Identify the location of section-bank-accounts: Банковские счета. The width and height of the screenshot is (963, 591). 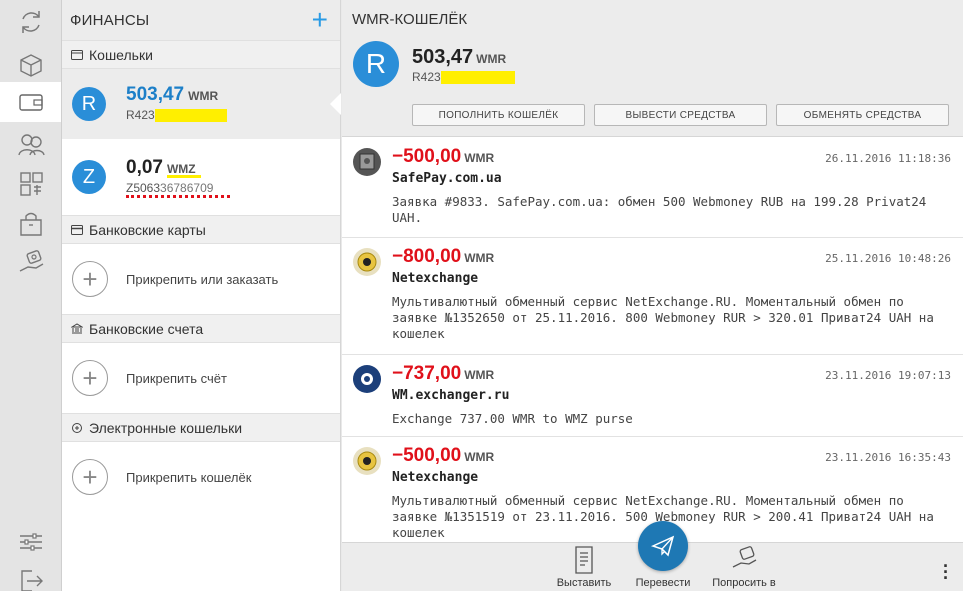
(201, 328).